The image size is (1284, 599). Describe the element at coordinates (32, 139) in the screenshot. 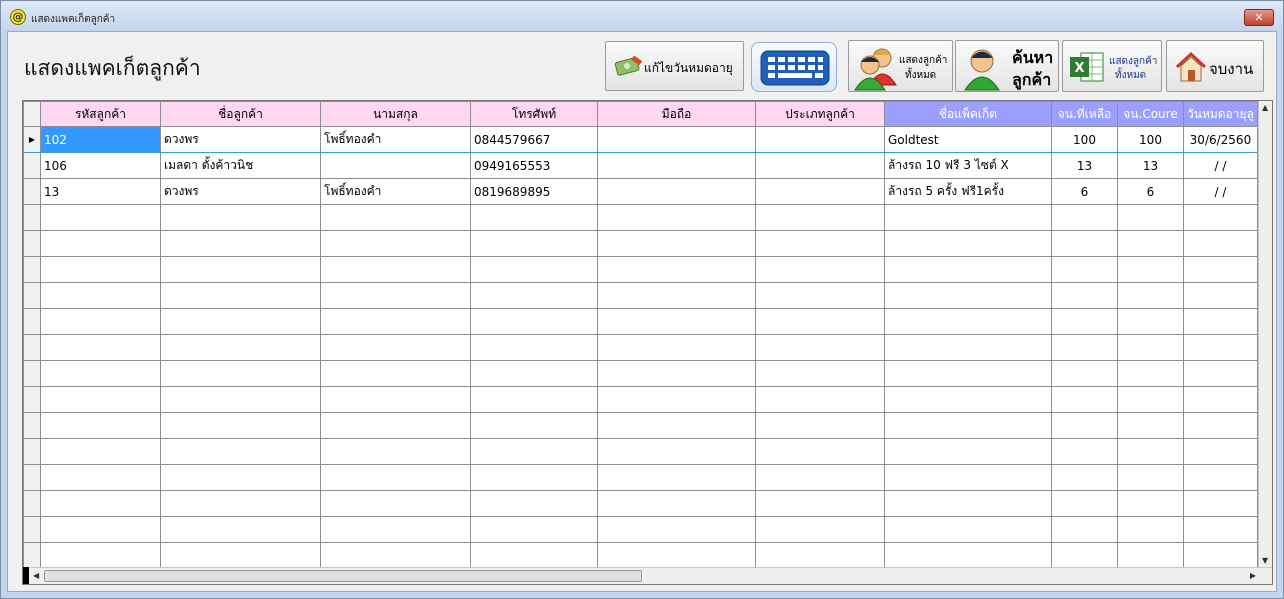

I see `row-selector: ▶` at that location.